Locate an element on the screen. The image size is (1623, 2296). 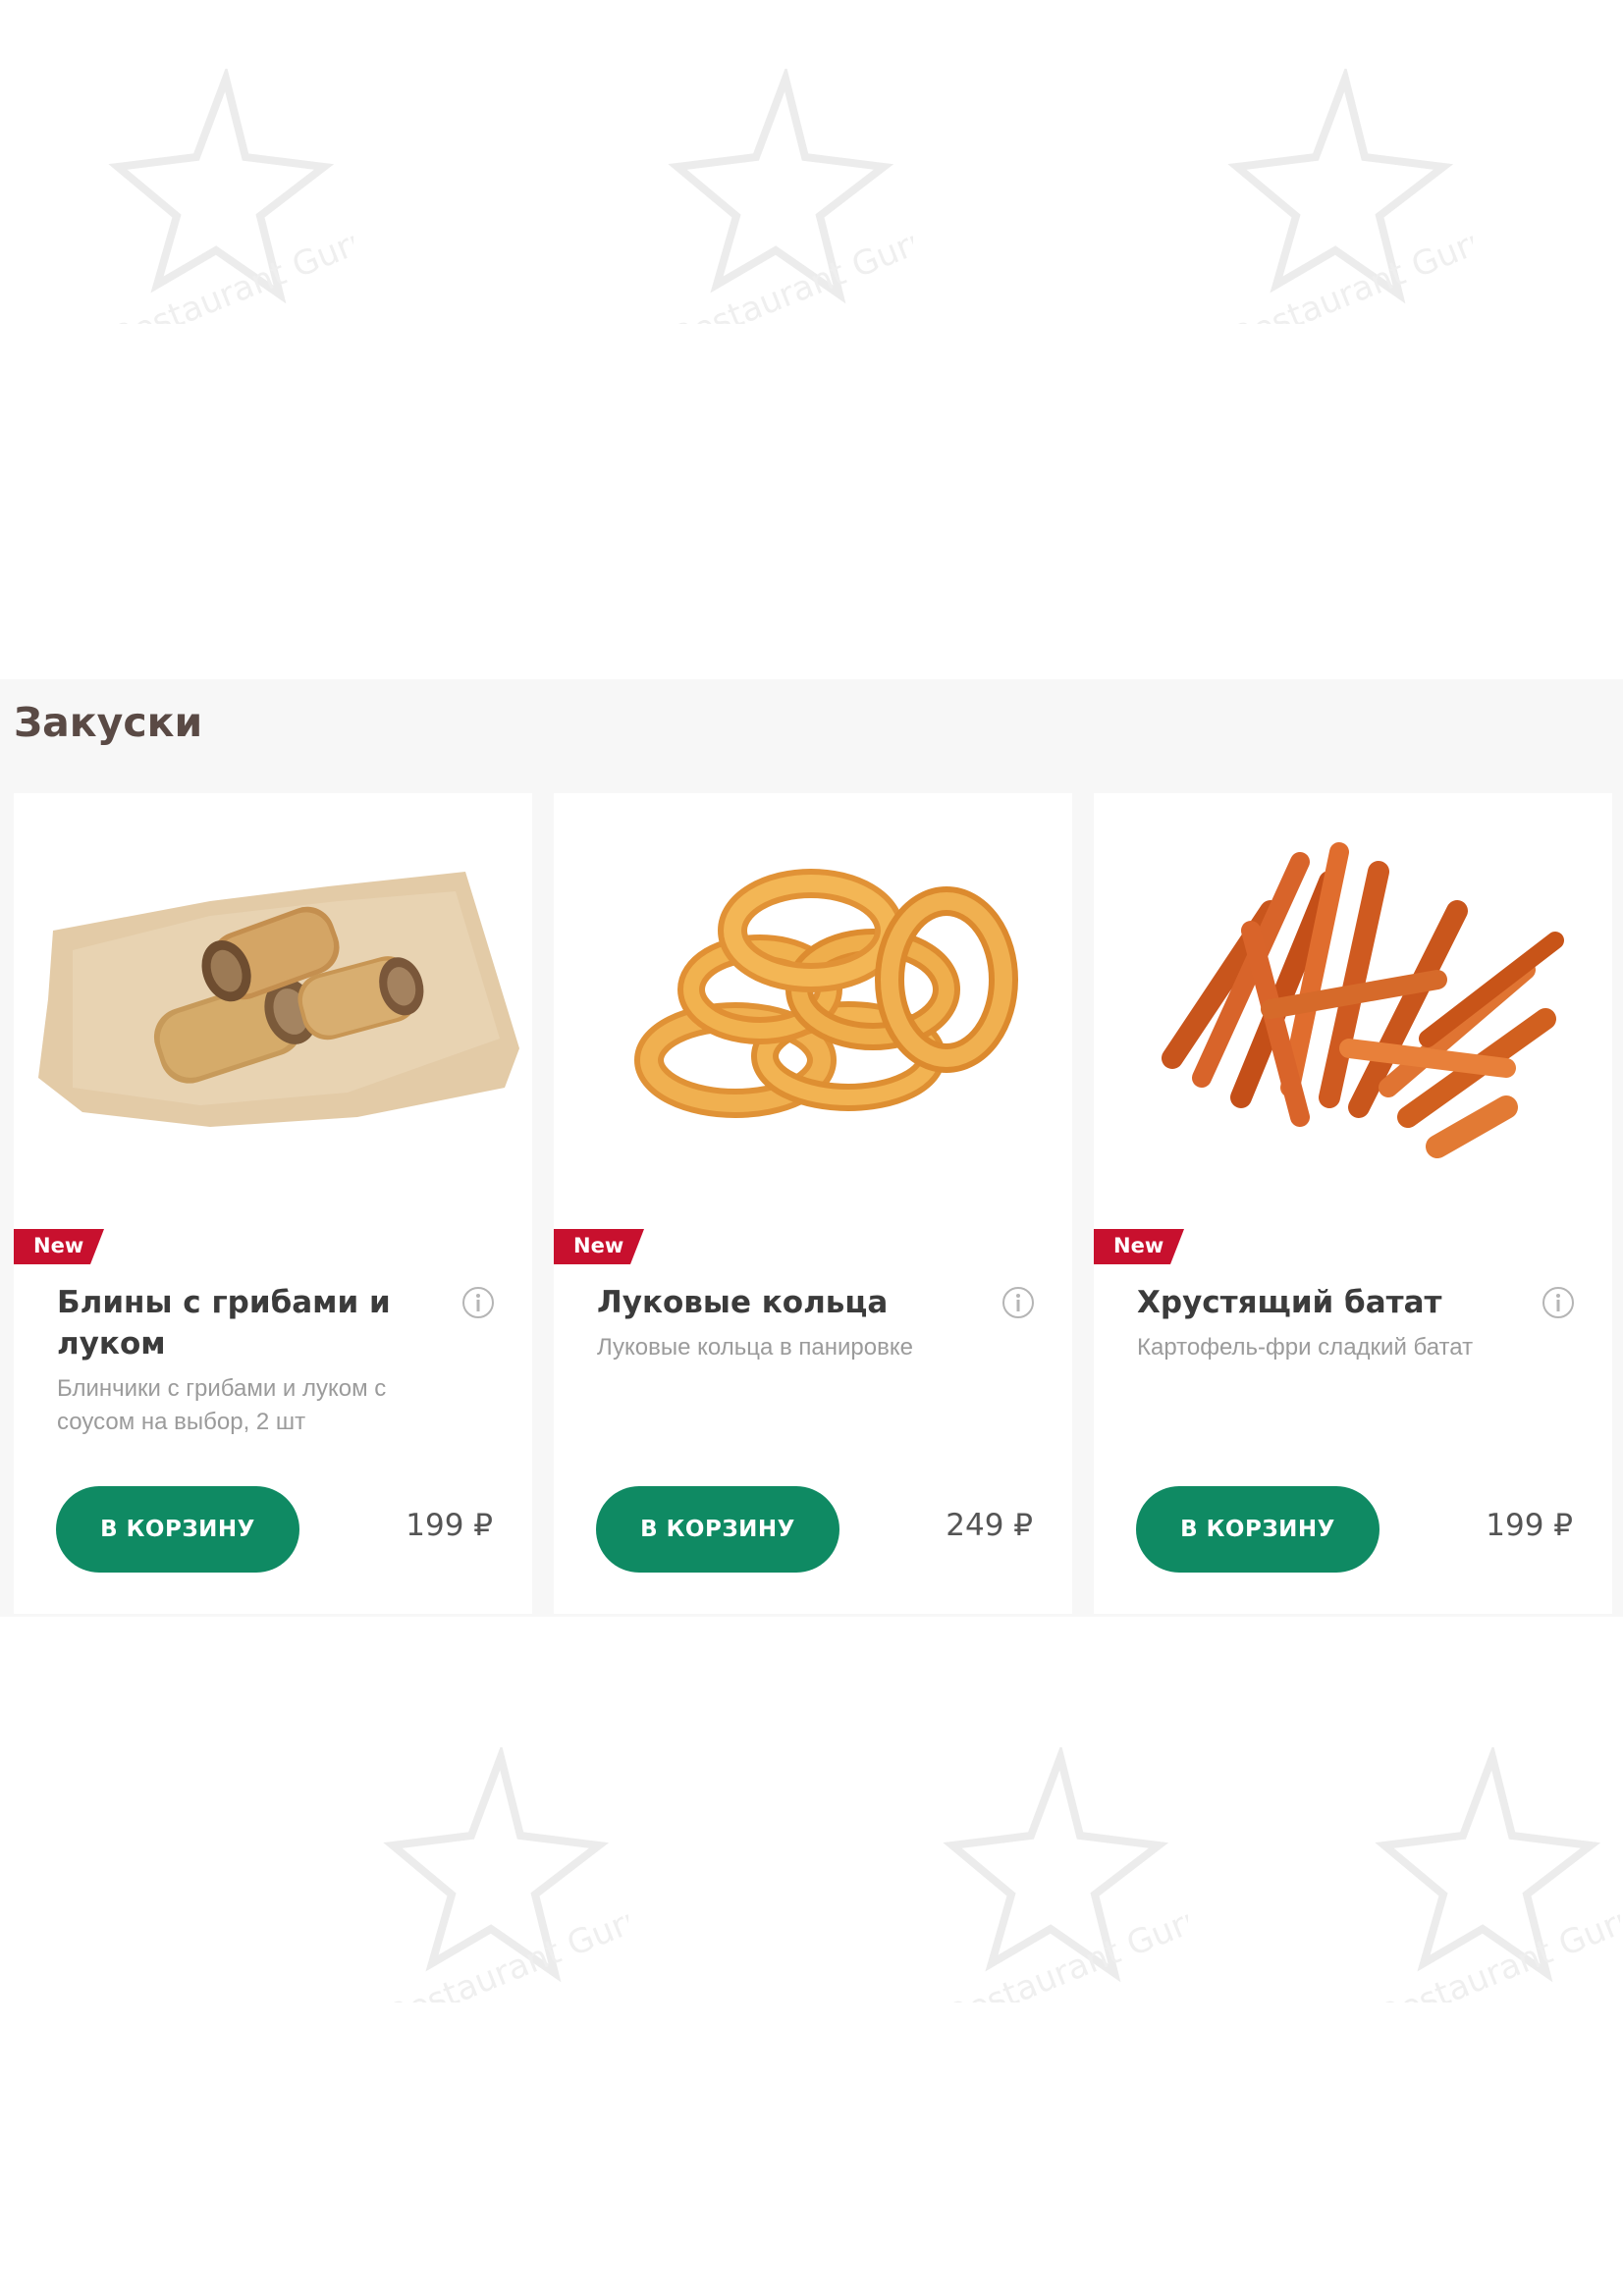
product-description: Картофель-фри сладкий батат is located at coordinates (1306, 1347).